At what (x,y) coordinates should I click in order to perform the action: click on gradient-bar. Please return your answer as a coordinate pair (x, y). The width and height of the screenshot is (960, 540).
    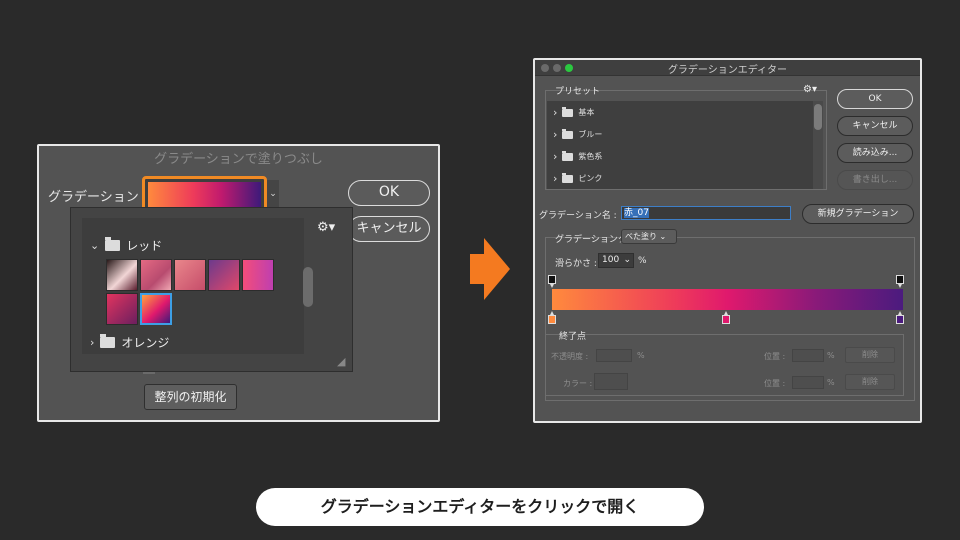
    Looking at the image, I should click on (727, 299).